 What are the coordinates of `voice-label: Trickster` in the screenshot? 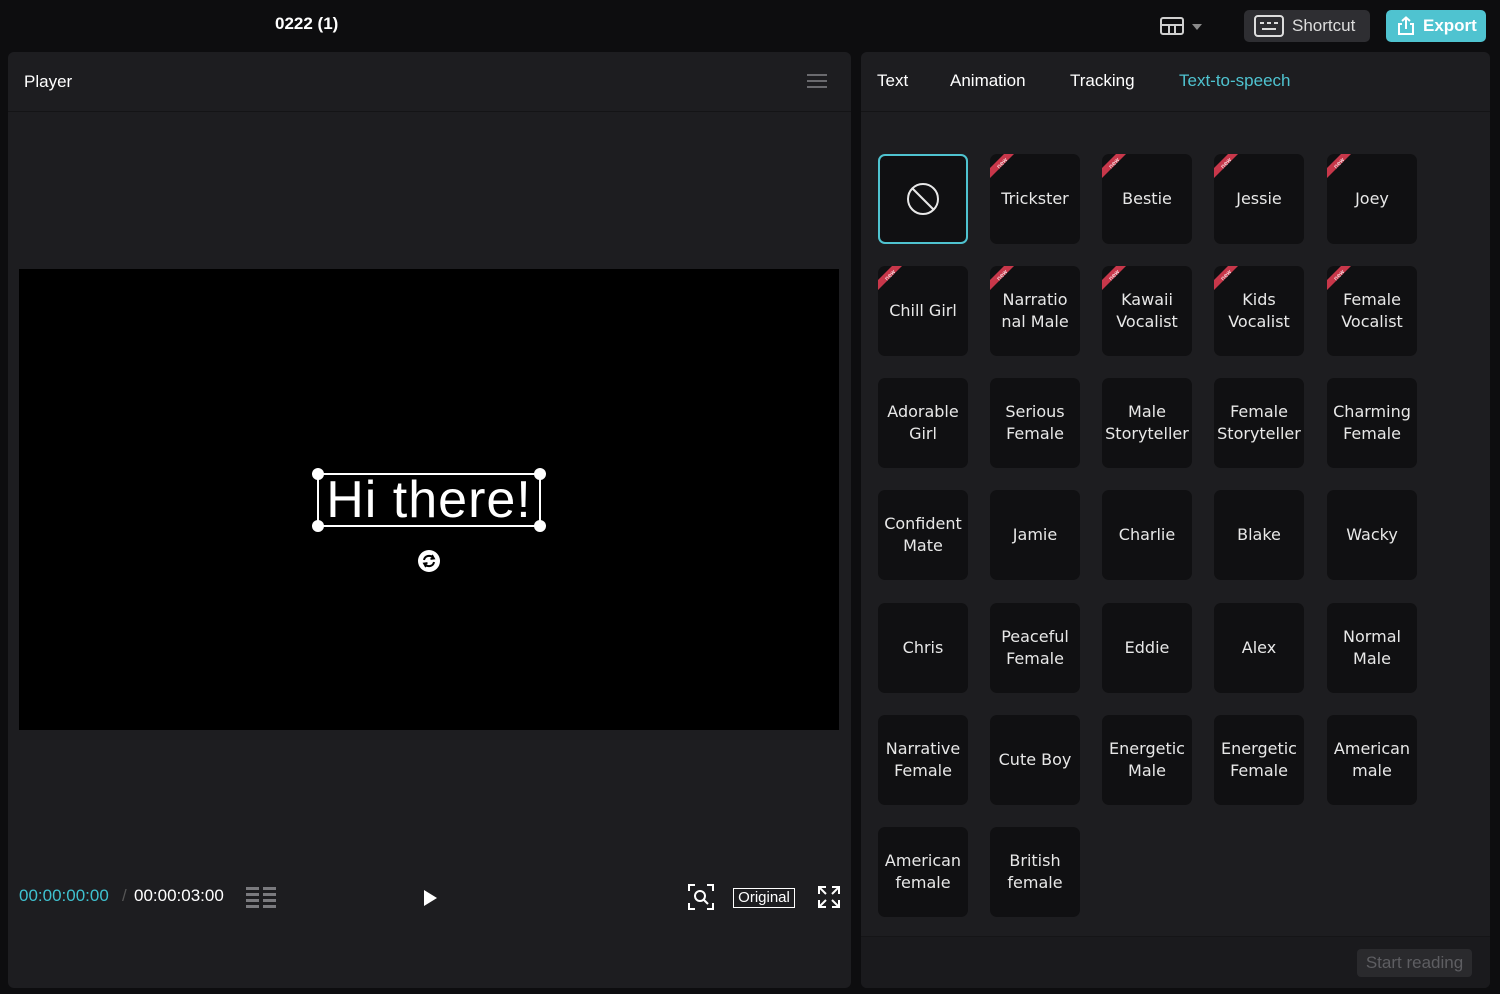 It's located at (1035, 199).